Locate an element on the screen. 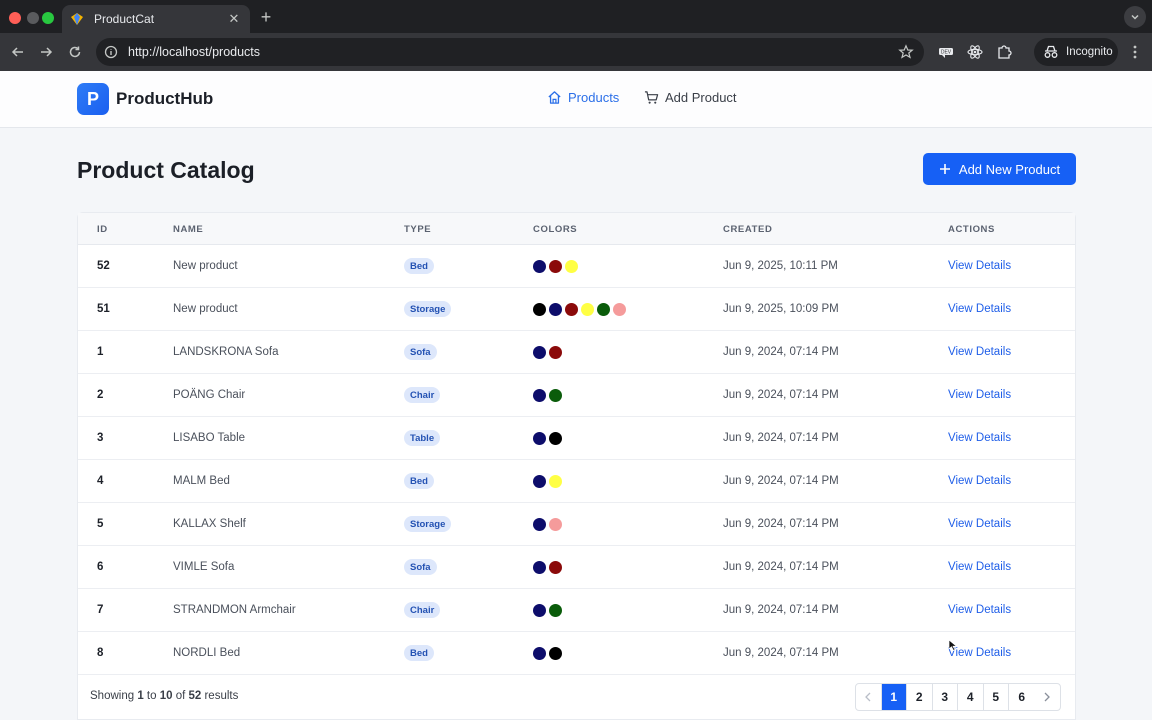 This screenshot has height=720, width=1152. incognito-profile-button: Incognito is located at coordinates (1076, 52).